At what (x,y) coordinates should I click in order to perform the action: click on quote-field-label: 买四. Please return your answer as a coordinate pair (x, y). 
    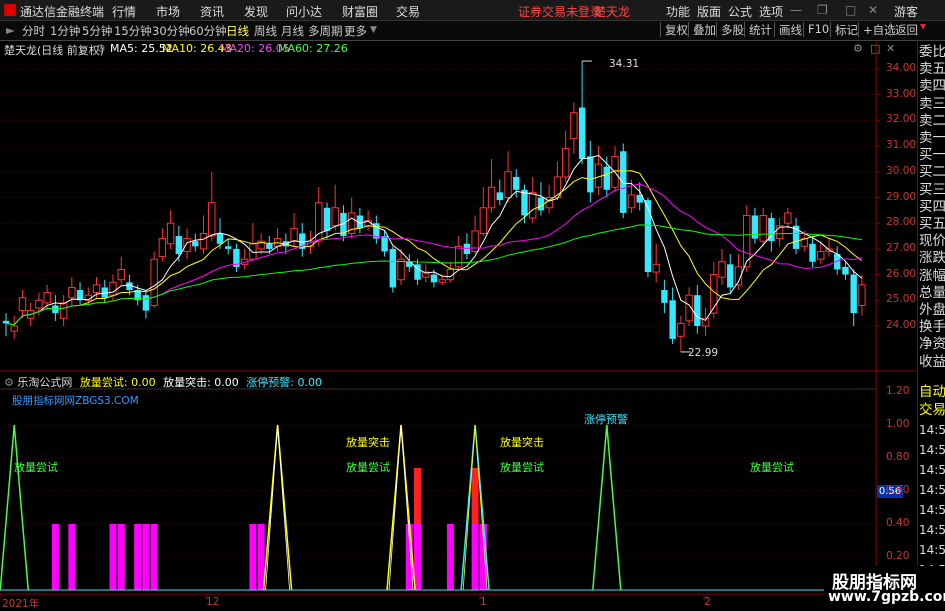
    Looking at the image, I should click on (932, 206).